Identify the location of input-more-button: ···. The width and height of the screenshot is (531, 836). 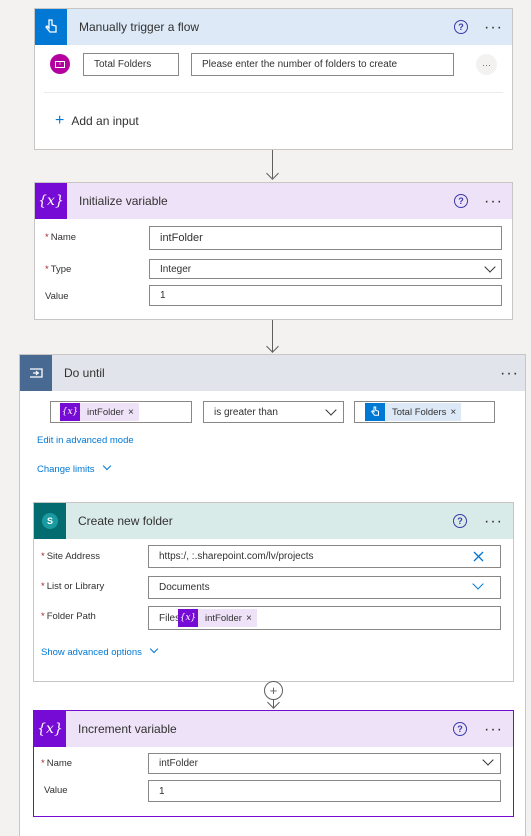
(486, 64).